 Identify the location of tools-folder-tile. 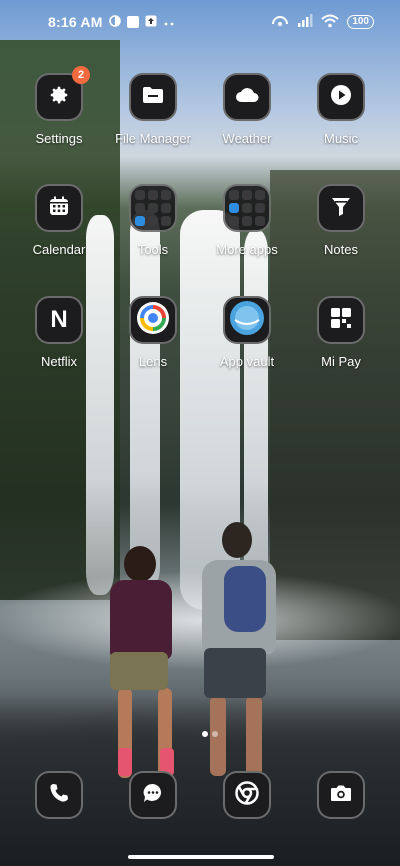
(153, 208).